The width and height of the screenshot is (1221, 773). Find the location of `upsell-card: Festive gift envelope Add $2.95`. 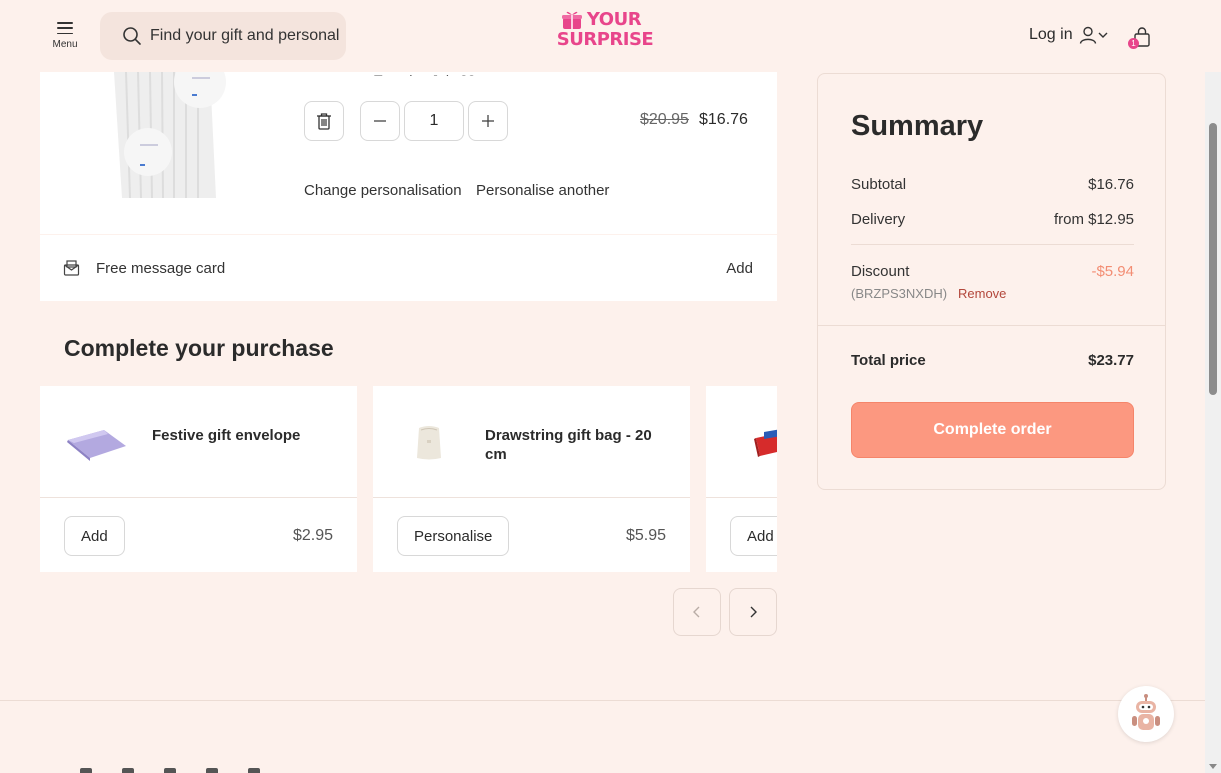

upsell-card: Festive gift envelope Add $2.95 is located at coordinates (198, 479).